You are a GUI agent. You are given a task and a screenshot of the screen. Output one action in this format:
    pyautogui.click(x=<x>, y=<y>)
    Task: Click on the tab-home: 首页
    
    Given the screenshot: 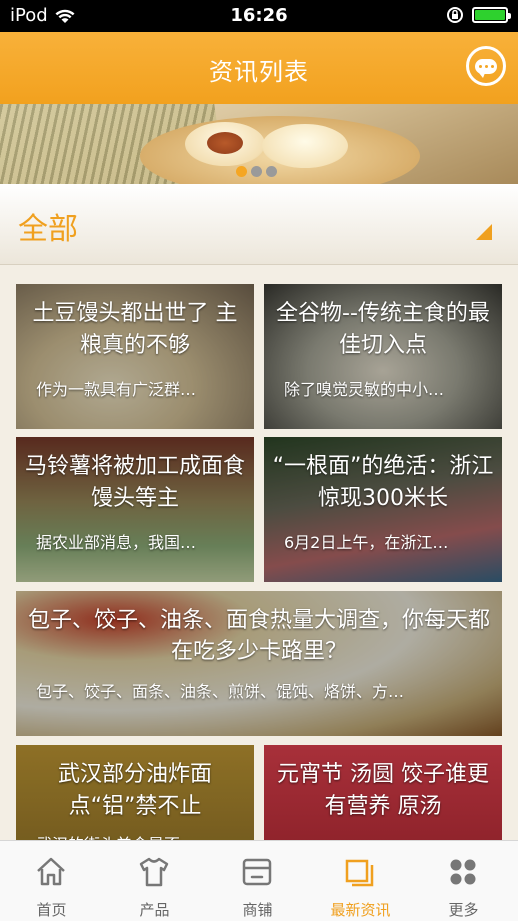 What is the action you would take?
    pyautogui.click(x=51, y=881)
    